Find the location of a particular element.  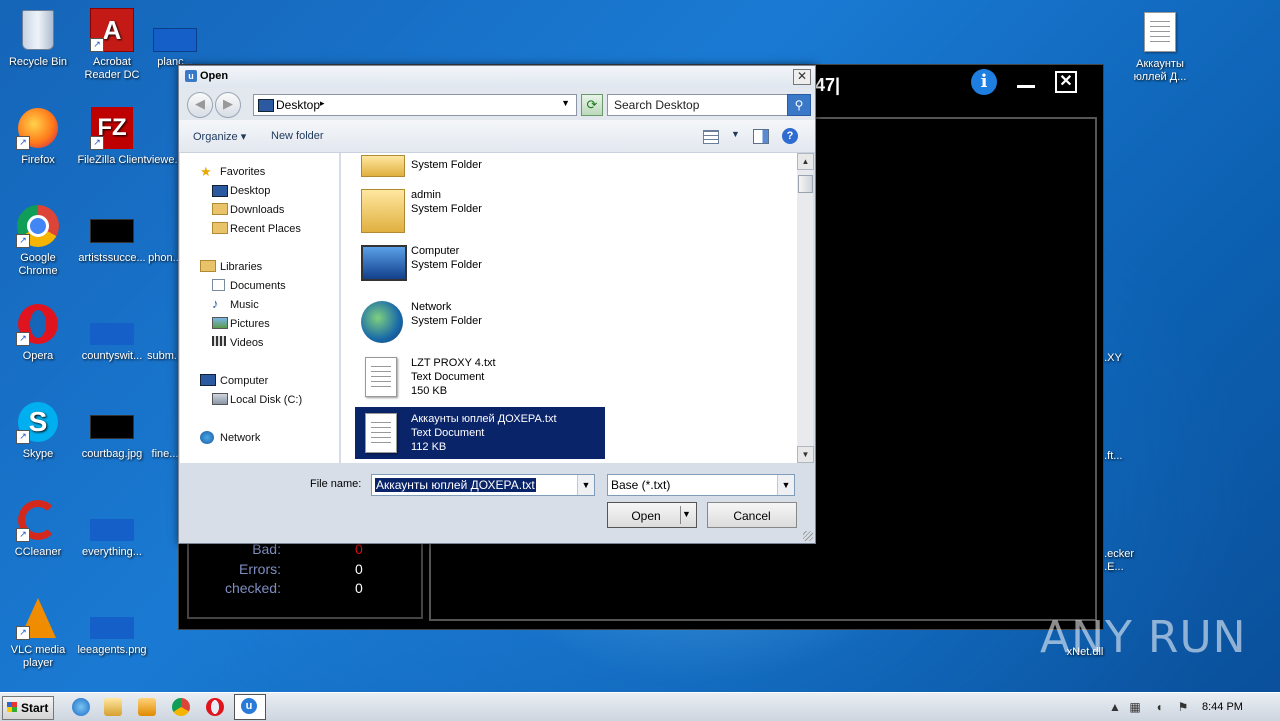

nav-item-computer: Computer is located at coordinates (244, 381).